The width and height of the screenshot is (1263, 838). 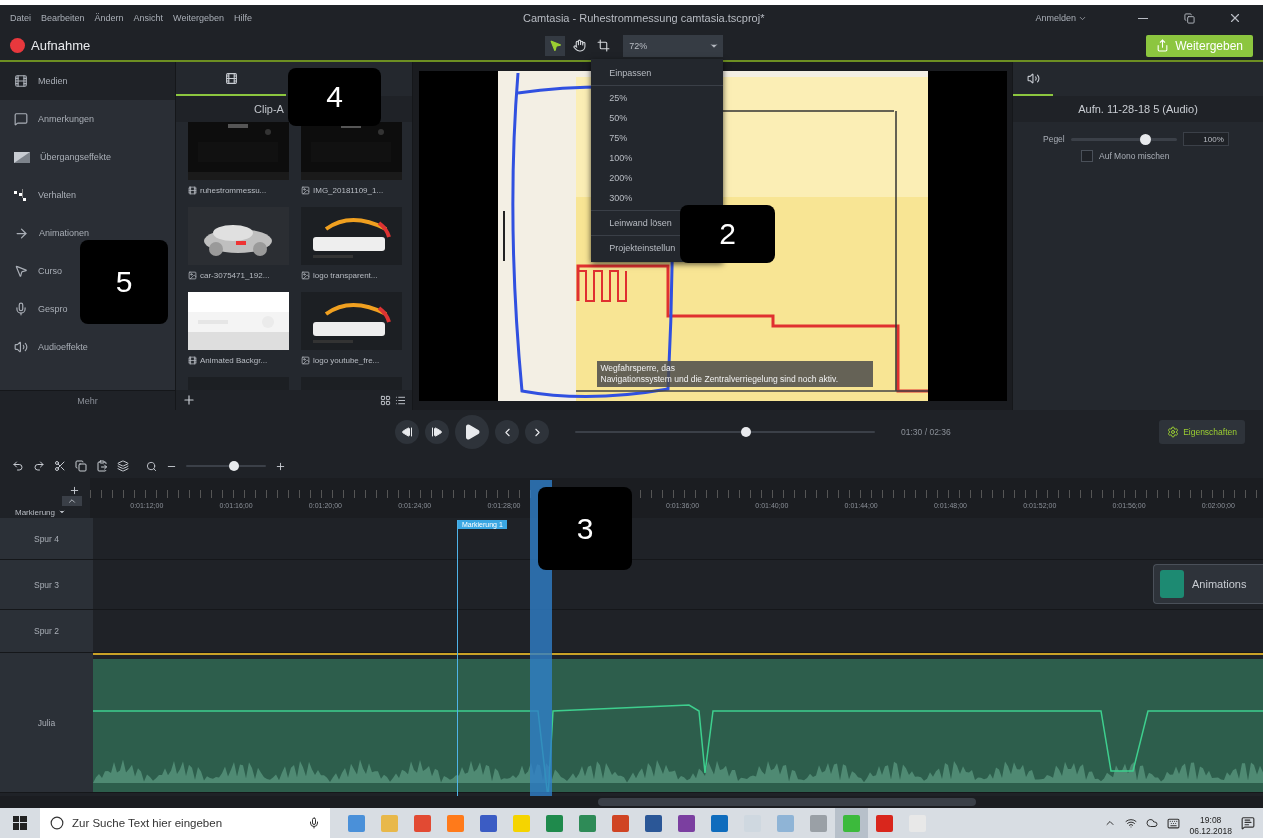 What do you see at coordinates (269, 109) in the screenshot?
I see `bin-header: Clip-A` at bounding box center [269, 109].